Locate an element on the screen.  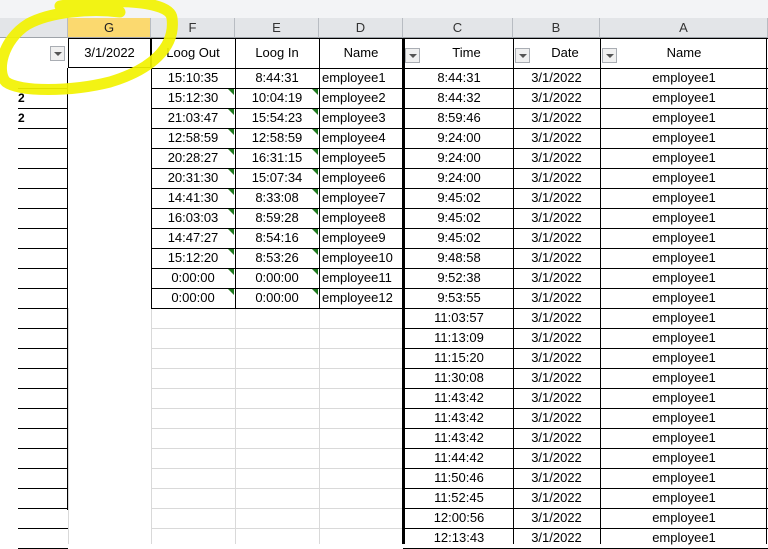
log-in-cell: 0:00:00 is located at coordinates (277, 298).